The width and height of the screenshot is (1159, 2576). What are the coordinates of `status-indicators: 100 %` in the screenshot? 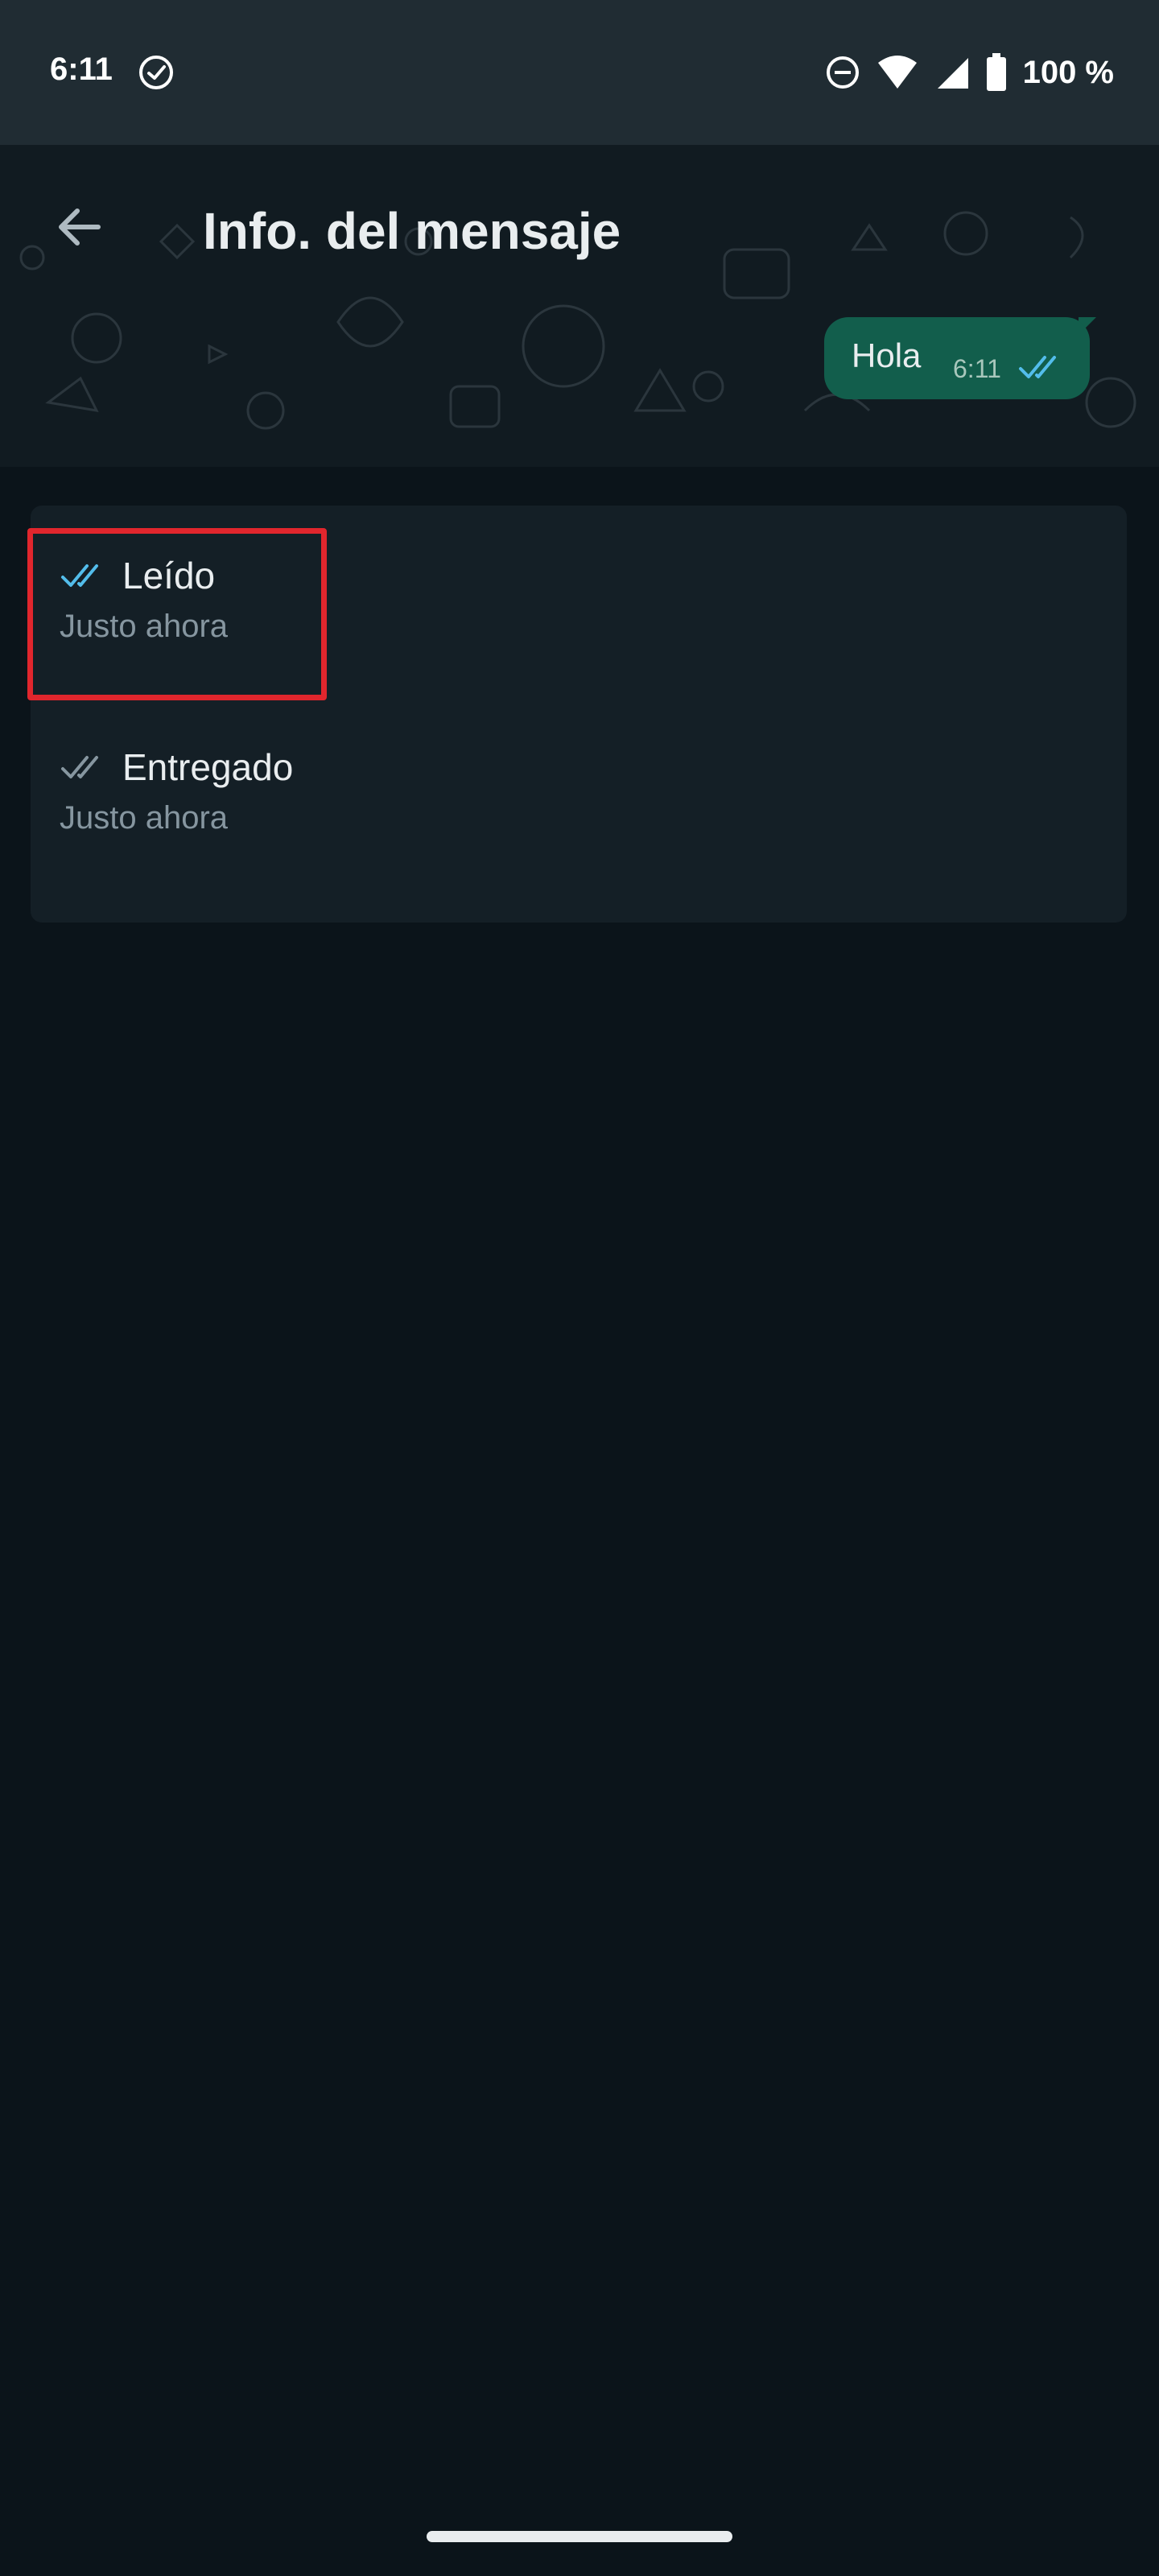 It's located at (969, 72).